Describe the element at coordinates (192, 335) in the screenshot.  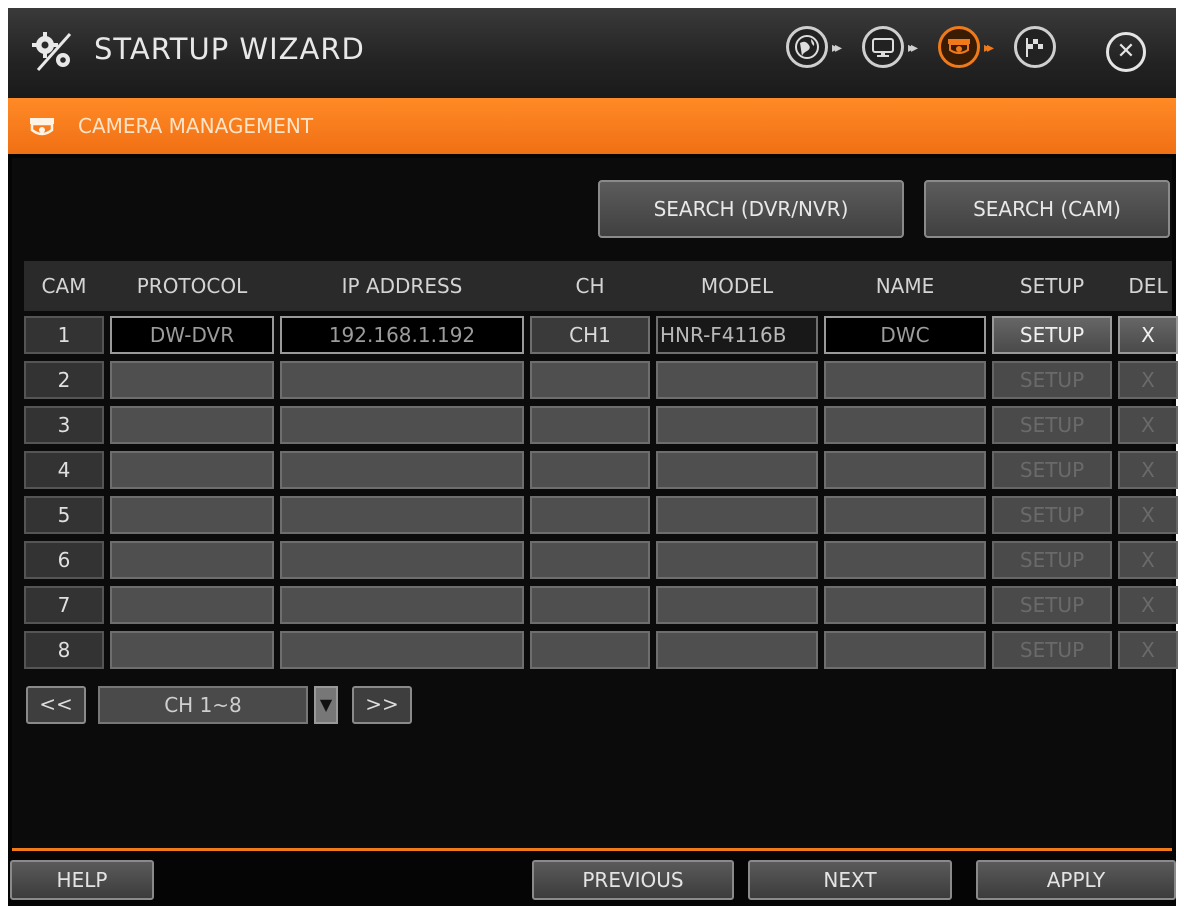
I see `protocol-field: DW-DVR` at that location.